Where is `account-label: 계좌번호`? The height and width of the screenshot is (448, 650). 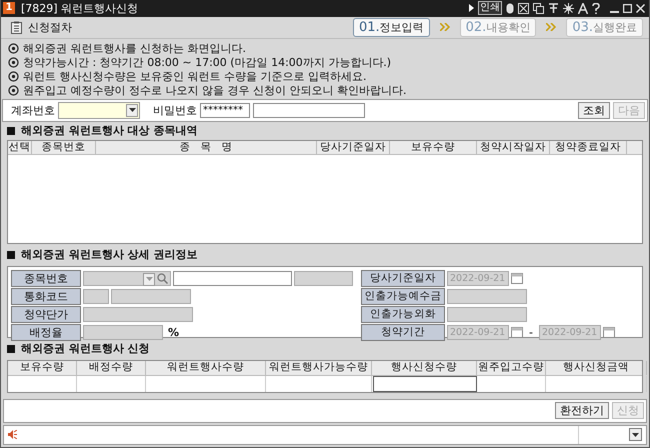
account-label: 계좌번호 is located at coordinates (33, 110).